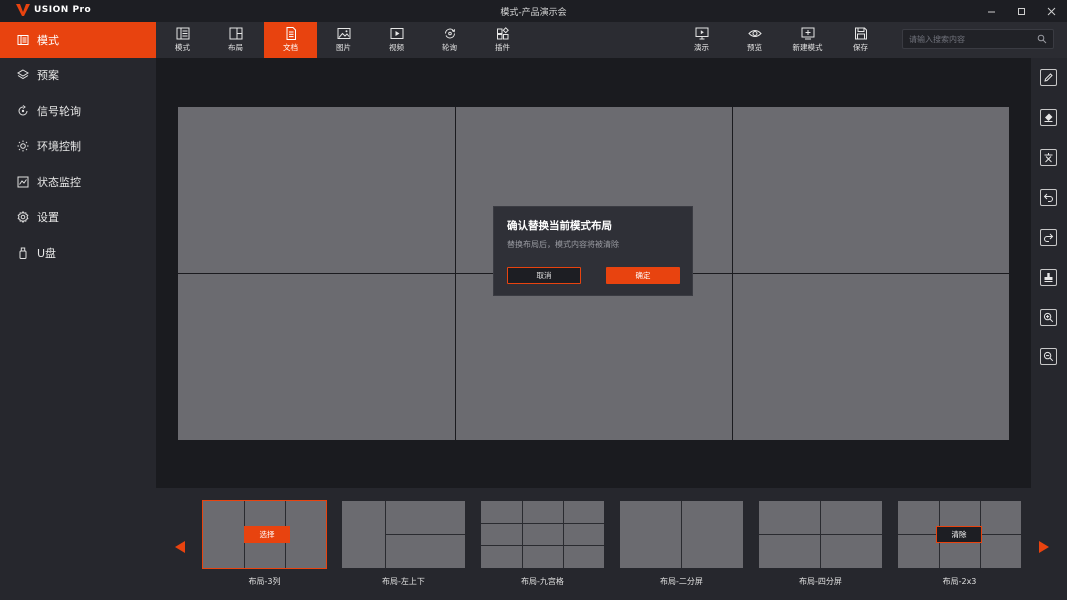 The width and height of the screenshot is (1067, 600). What do you see at coordinates (23, 182) in the screenshot?
I see `monitor-chart-icon` at bounding box center [23, 182].